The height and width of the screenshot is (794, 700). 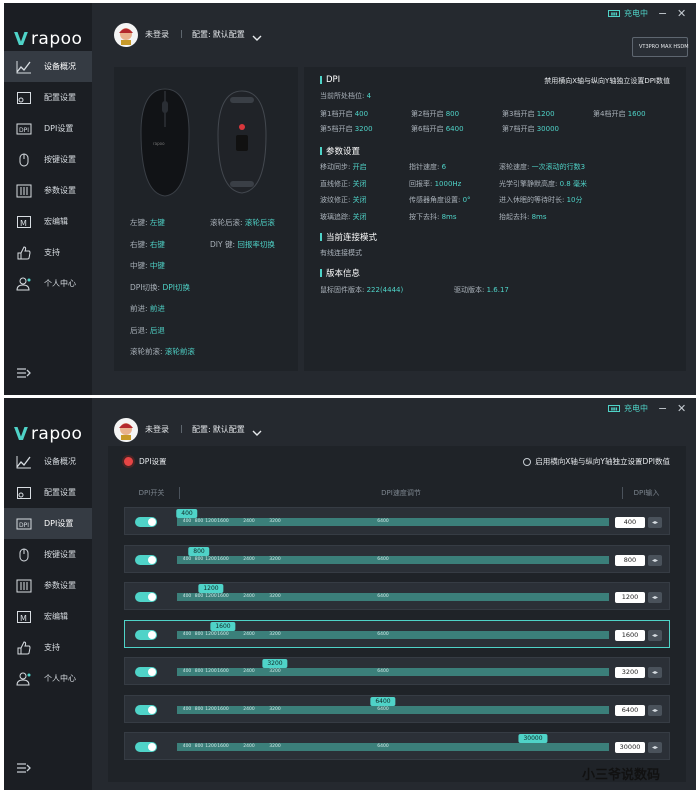 I want to click on param-item: 传感器角度设置: 0°, so click(x=440, y=200).